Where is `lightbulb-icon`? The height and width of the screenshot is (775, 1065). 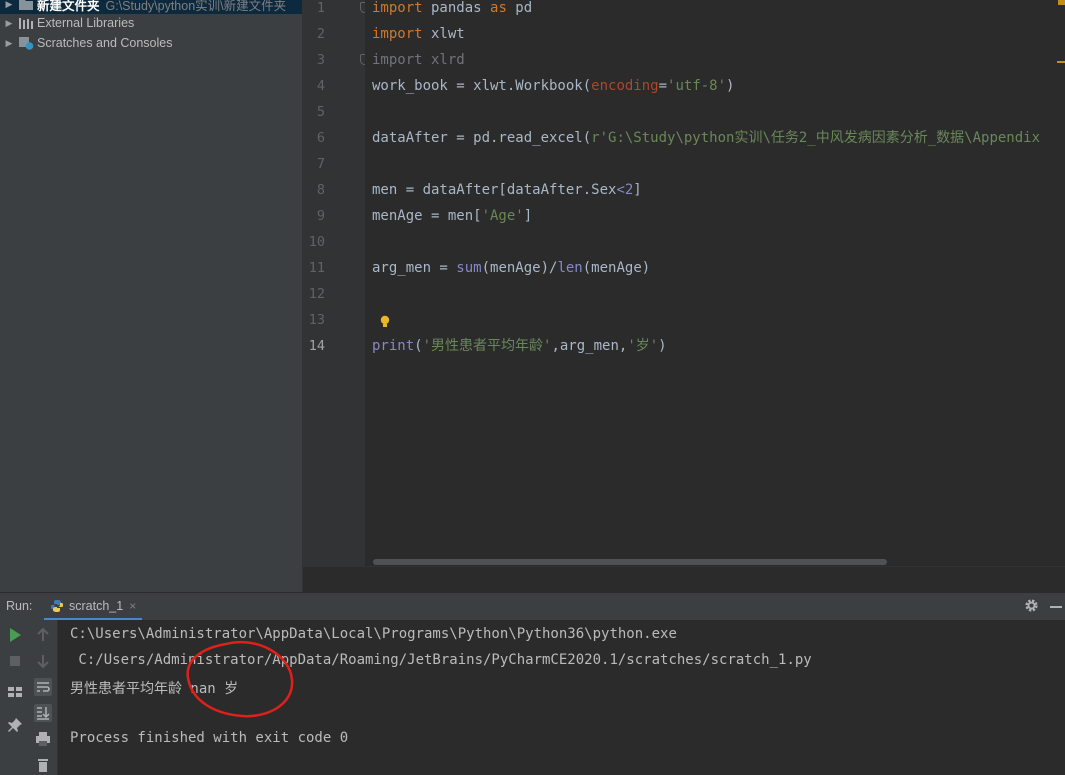
lightbulb-icon is located at coordinates (385, 322).